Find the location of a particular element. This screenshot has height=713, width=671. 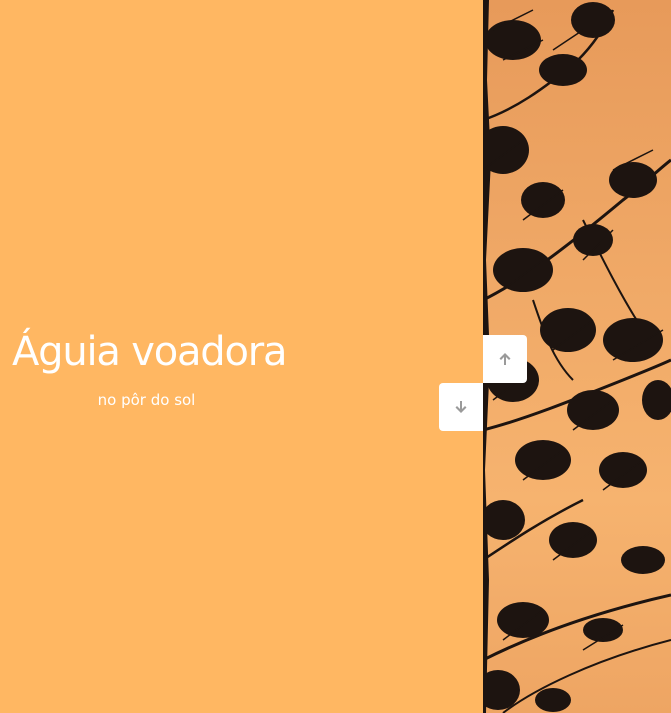

arrow-down-icon is located at coordinates (461, 407).